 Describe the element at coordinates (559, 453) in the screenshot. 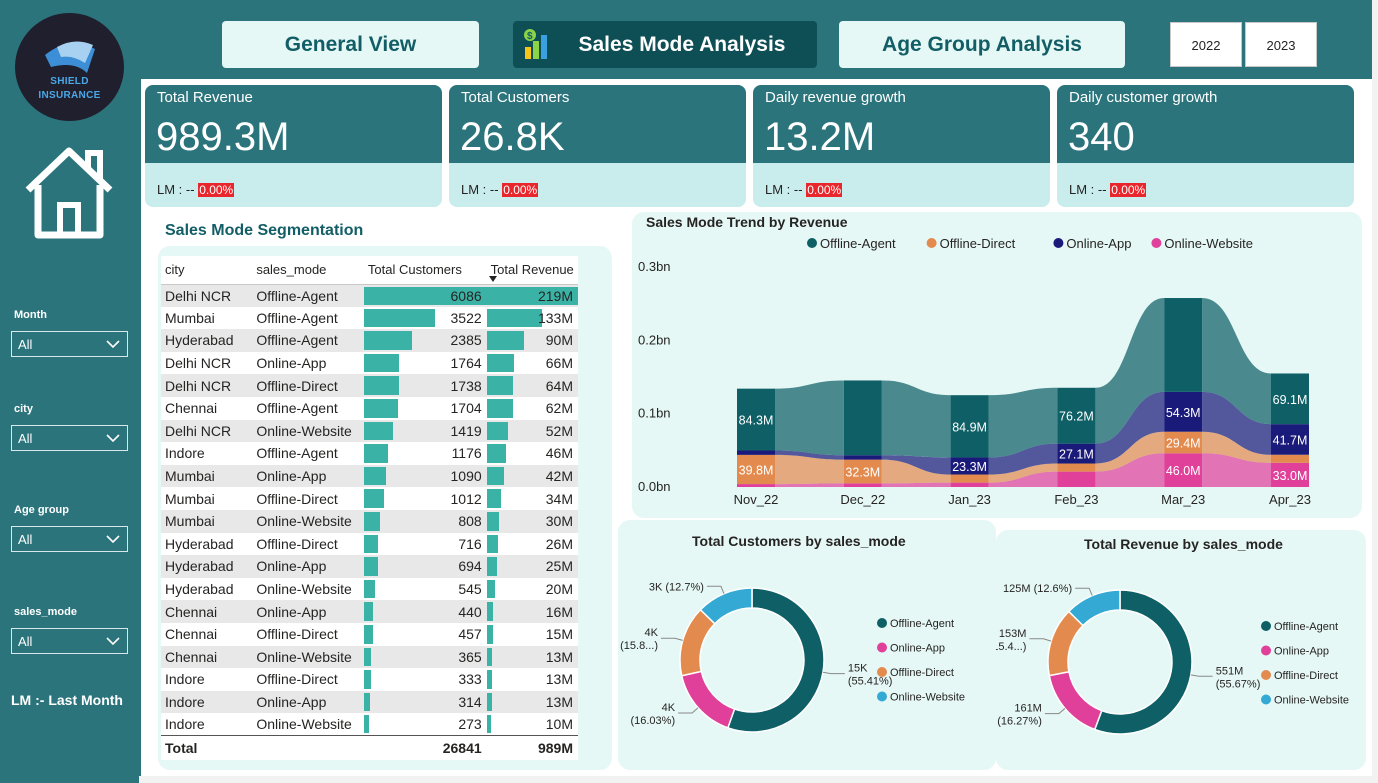

I see `revenue-value: 46M` at that location.